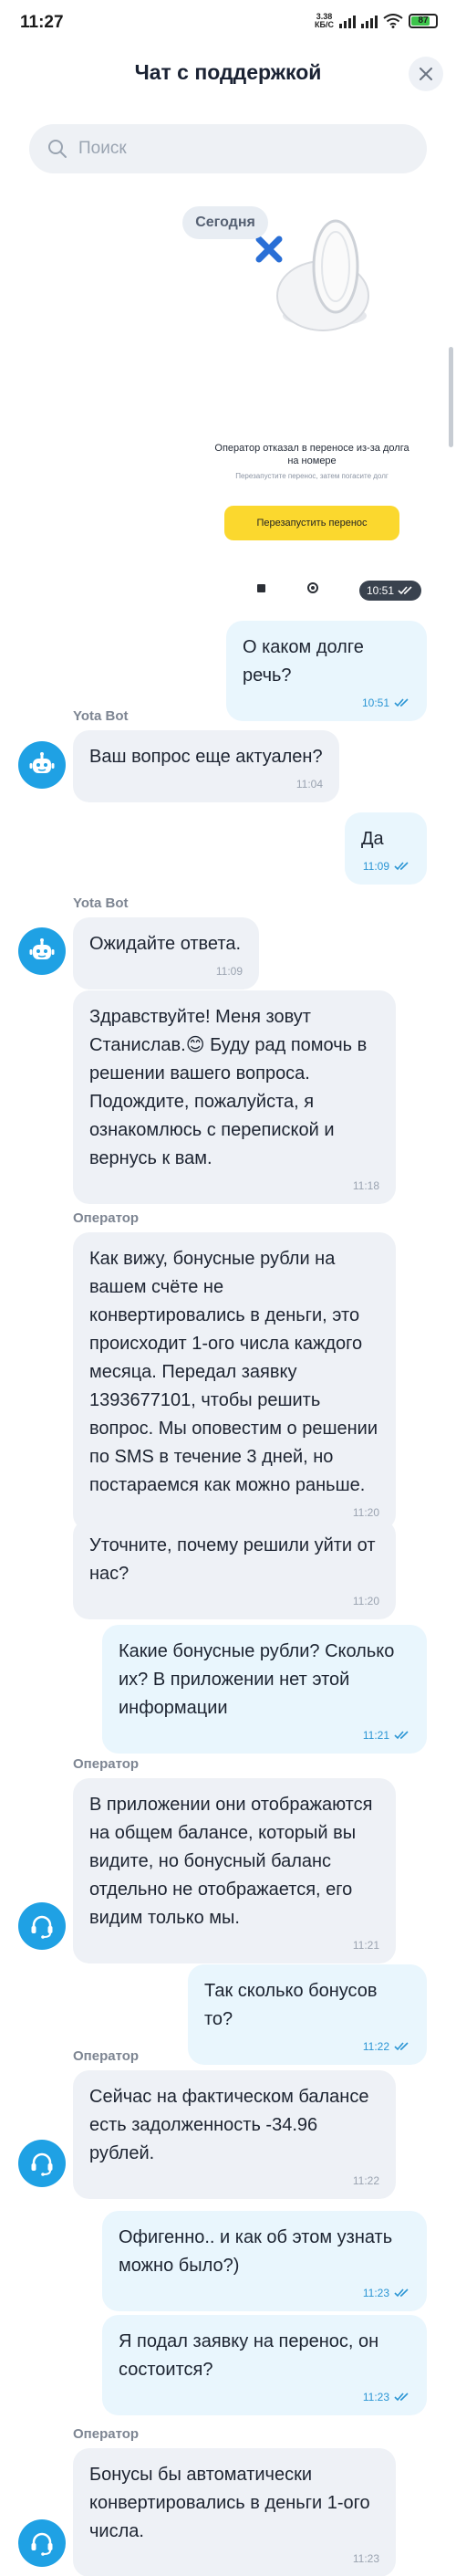  What do you see at coordinates (57, 149) in the screenshot?
I see `search-icon` at bounding box center [57, 149].